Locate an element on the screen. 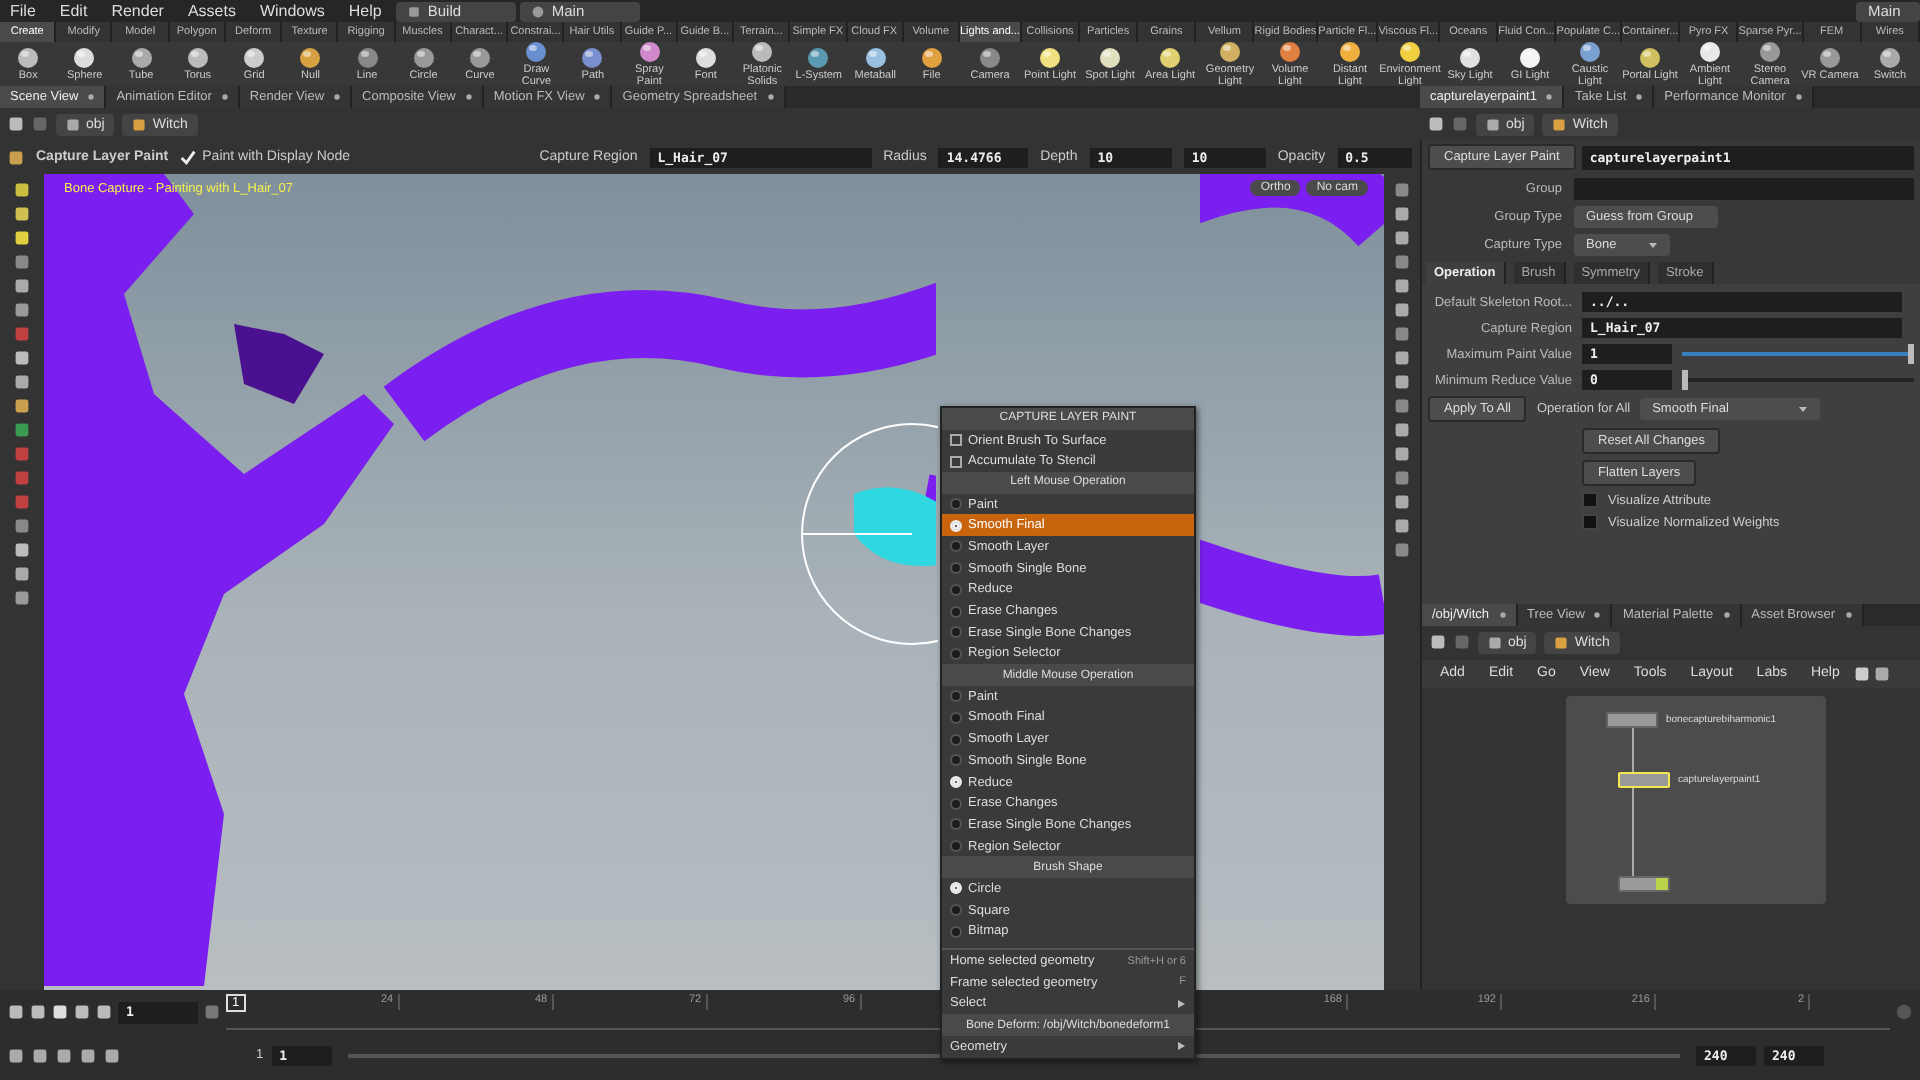  menu-item: Windows is located at coordinates (292, 11).